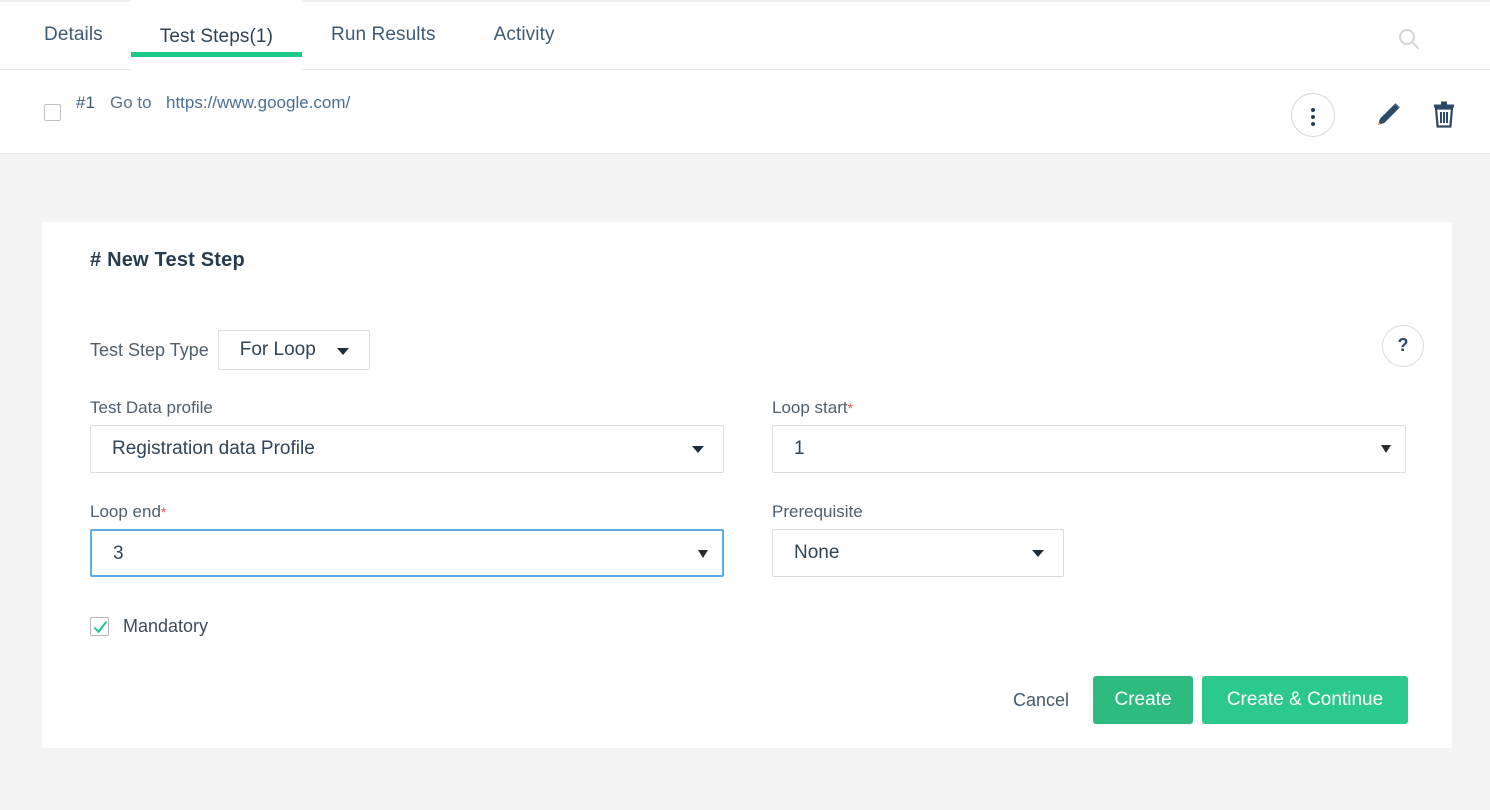 This screenshot has height=810, width=1490. Describe the element at coordinates (151, 407) in the screenshot. I see `test-data-profile-label: Test Data profile` at that location.